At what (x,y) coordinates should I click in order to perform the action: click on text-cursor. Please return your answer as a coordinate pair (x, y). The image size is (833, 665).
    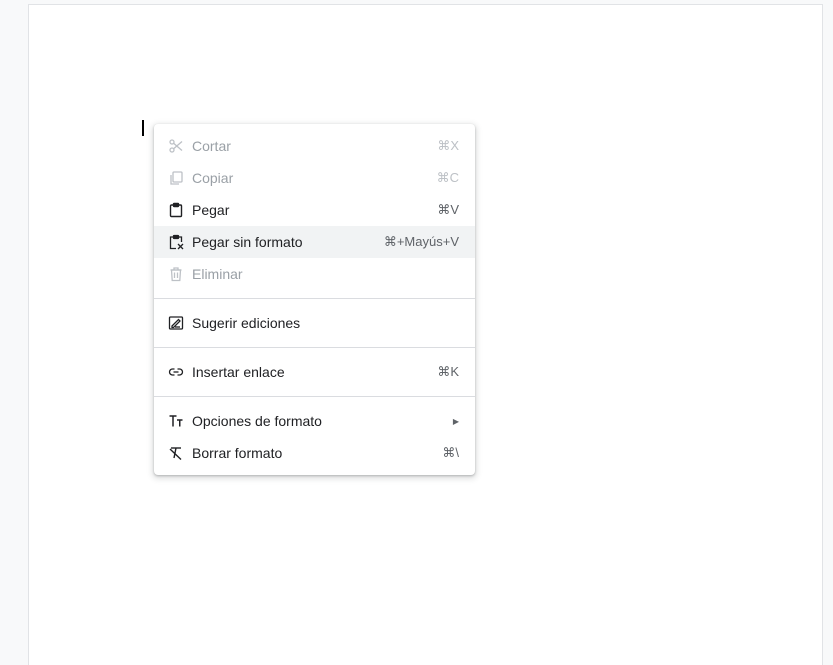
    Looking at the image, I should click on (143, 128).